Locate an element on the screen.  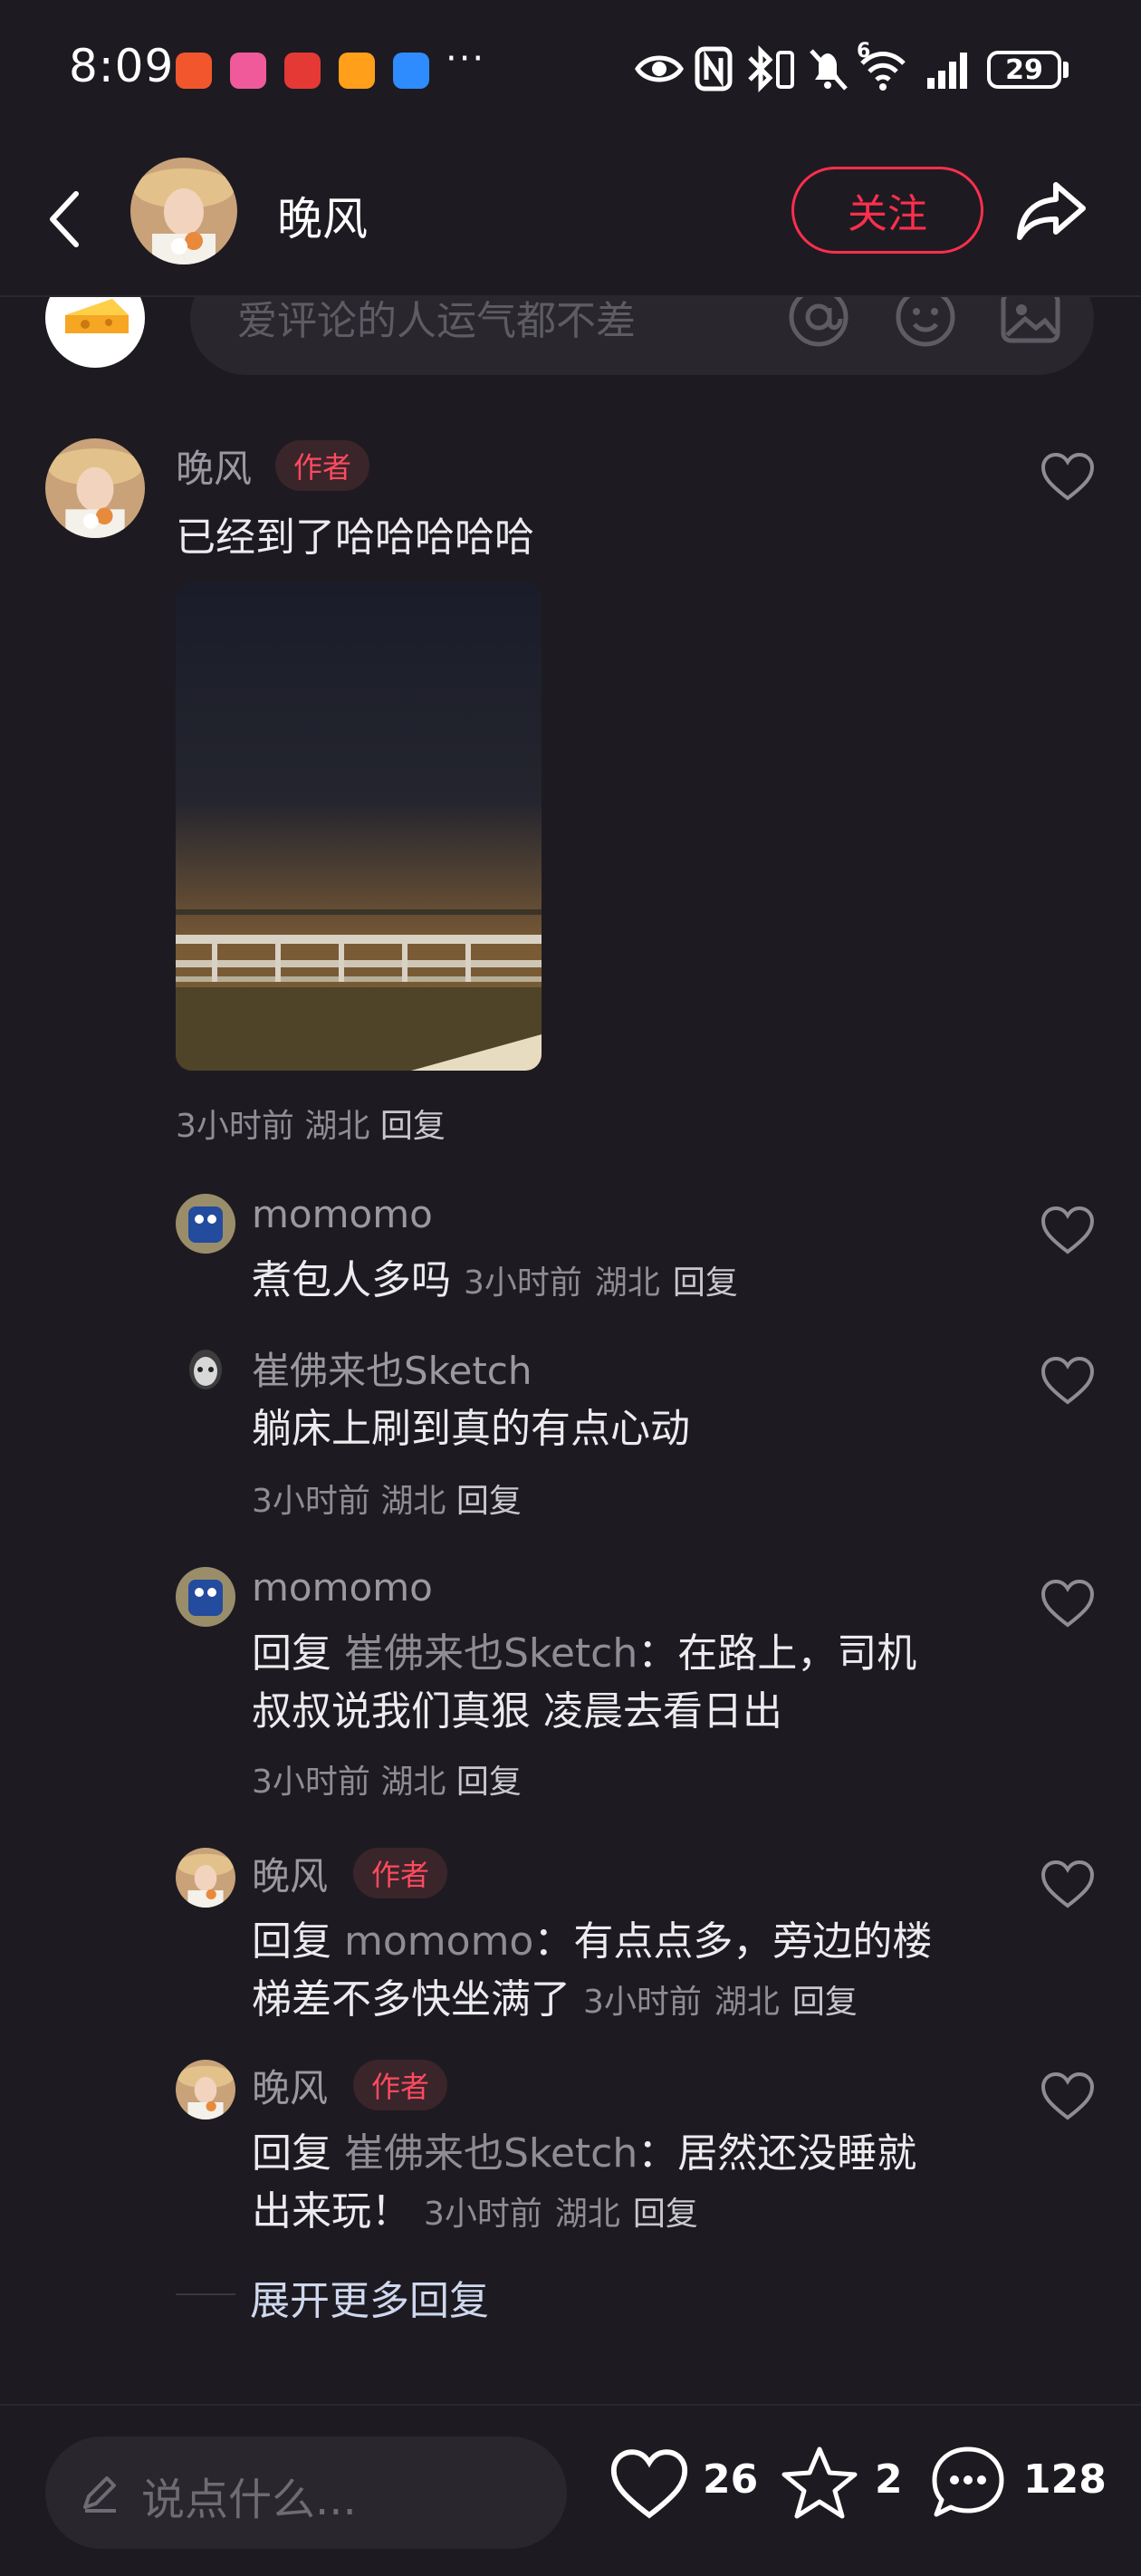
reply-text: 躺床上刷到真的有点心动 is located at coordinates (471, 1429).